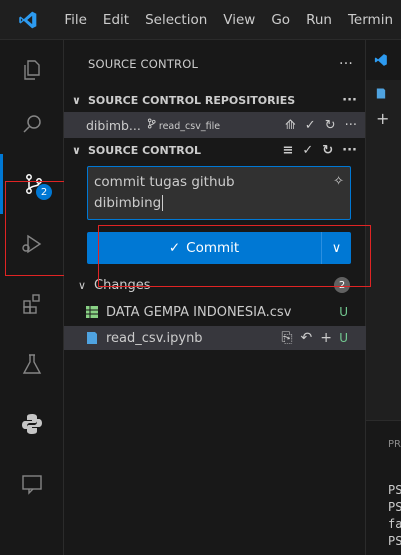 This screenshot has width=401, height=555. What do you see at coordinates (290, 125) in the screenshot?
I see `publish-branch-icon: ⟰` at bounding box center [290, 125].